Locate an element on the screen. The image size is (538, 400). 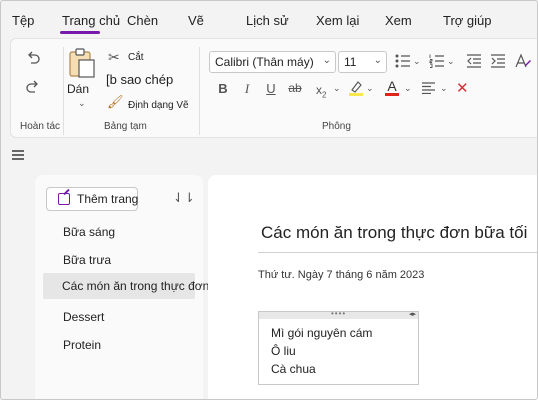
page-title: Các món ăn trong thực đơn bữa tối is located at coordinates (394, 233).